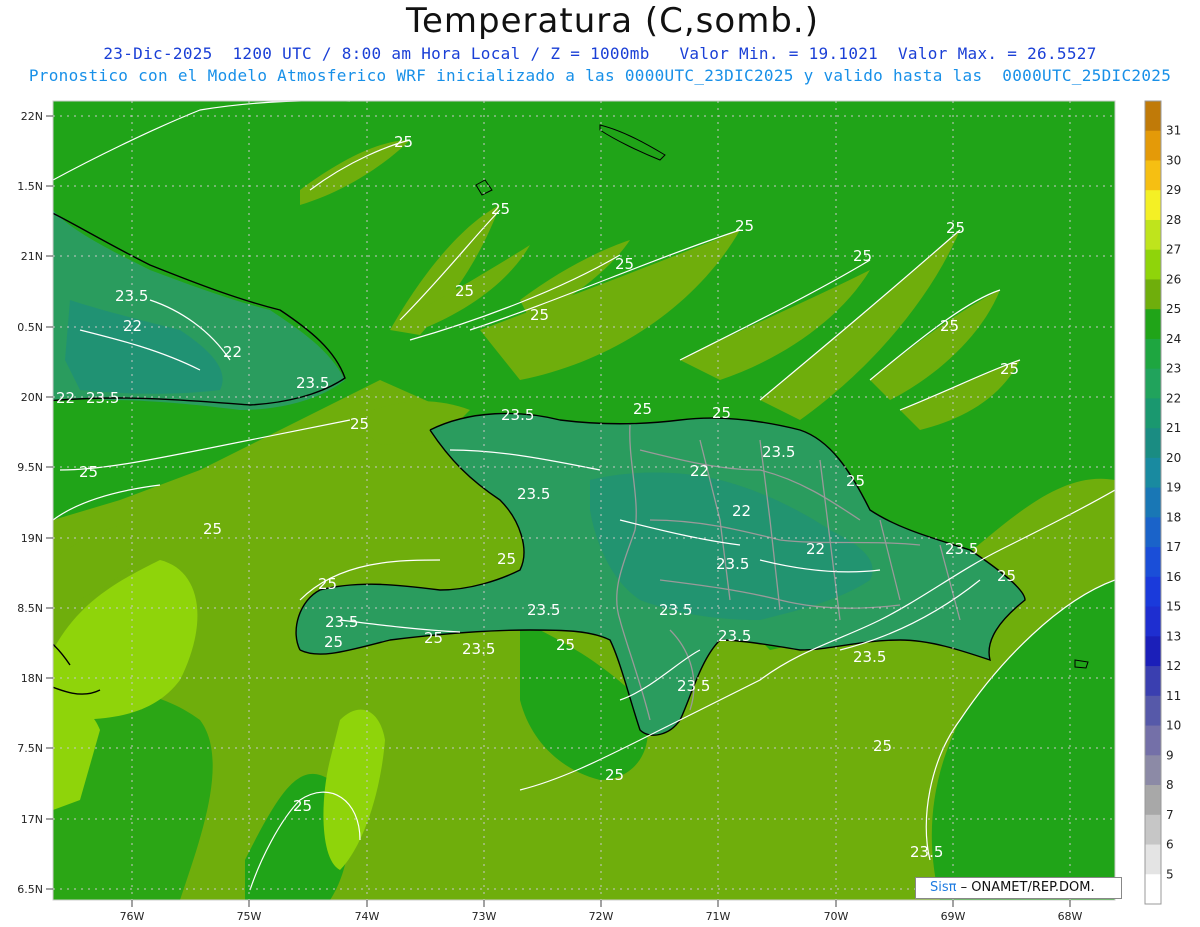 Image resolution: width=1200 pixels, height=927 pixels. I want to click on colorbar-label: 25, so click(1173, 309).